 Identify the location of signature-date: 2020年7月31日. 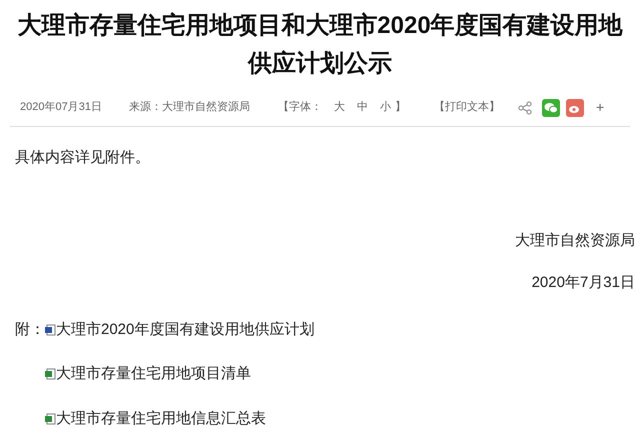
(582, 283).